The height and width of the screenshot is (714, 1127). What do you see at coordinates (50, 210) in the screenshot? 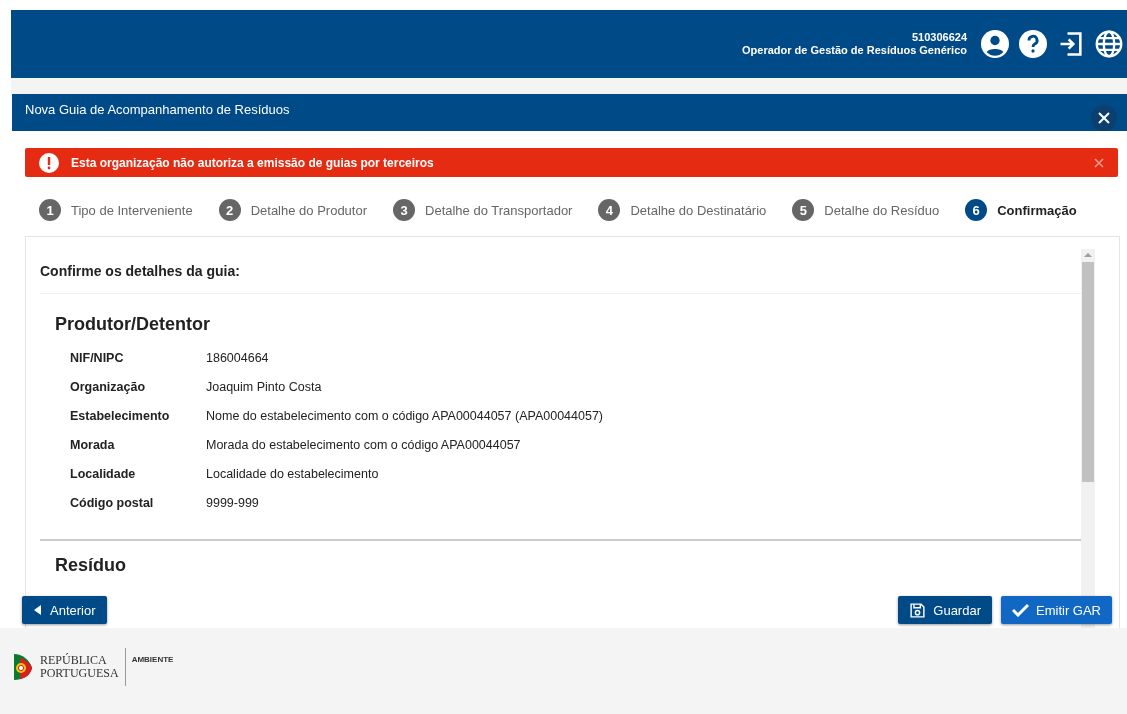
I see `step-number: 1` at bounding box center [50, 210].